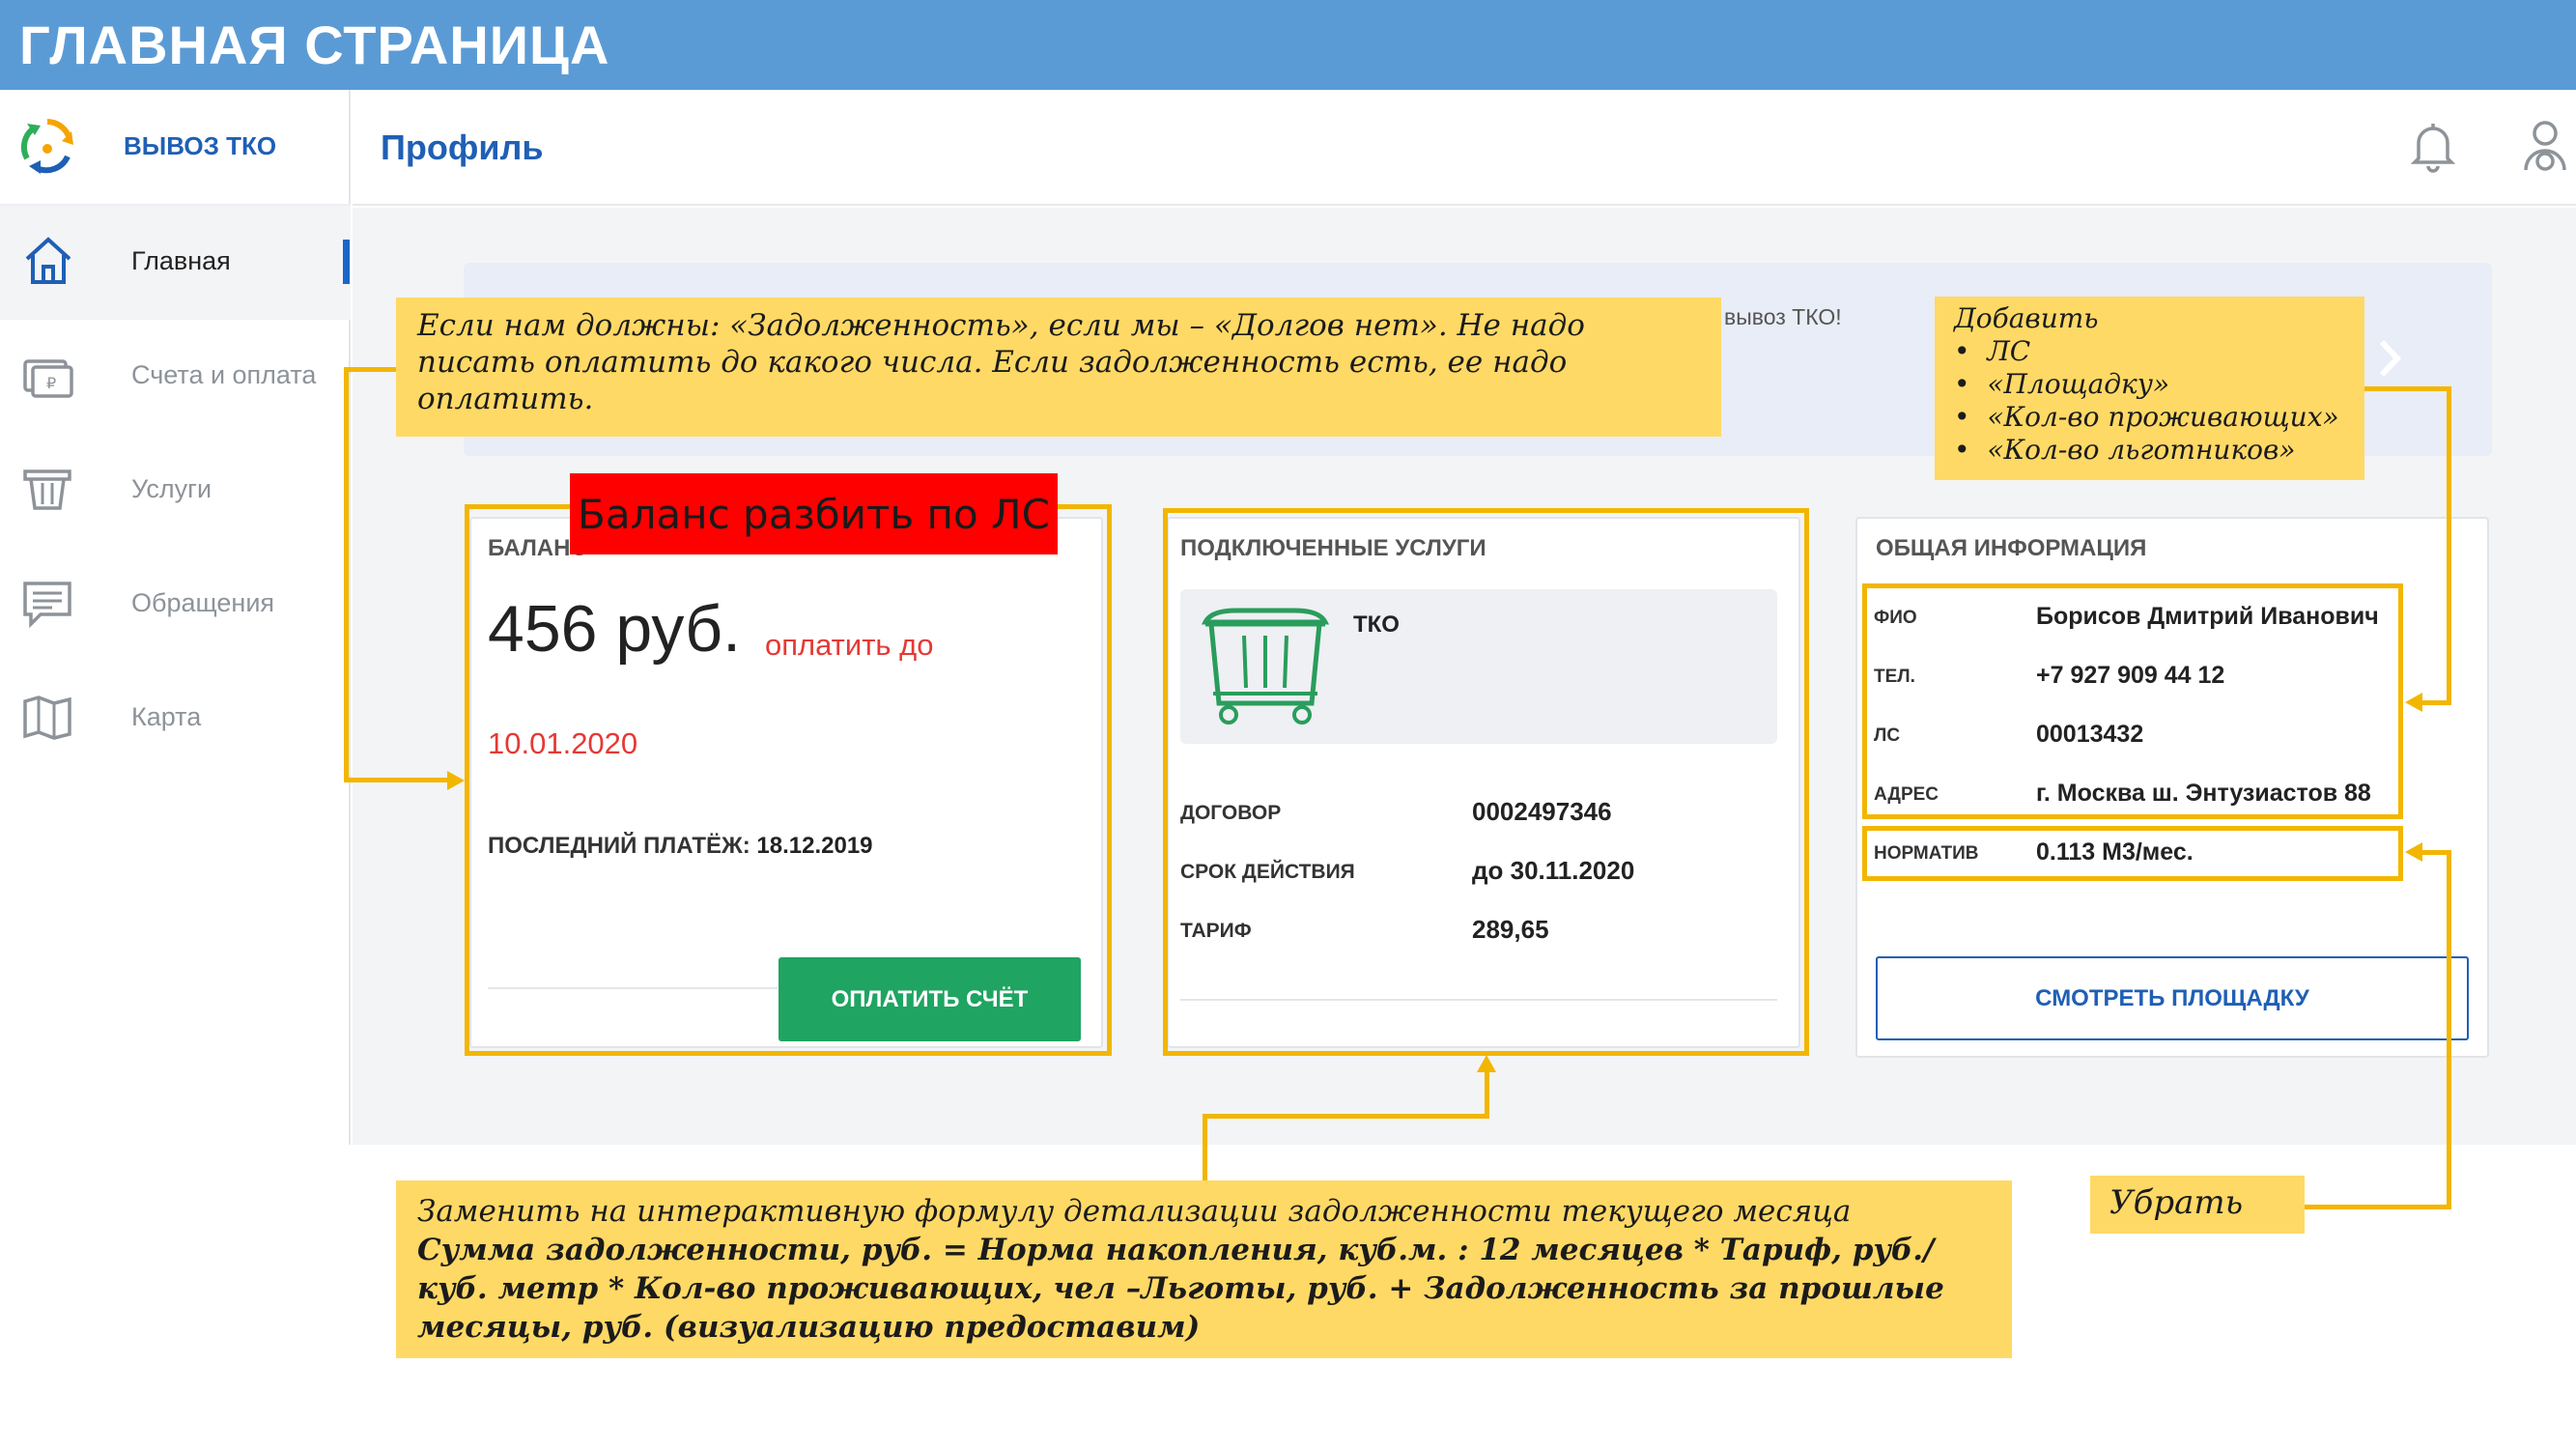 This screenshot has width=2576, height=1449. Describe the element at coordinates (48, 605) in the screenshot. I see `messages-icon` at that location.